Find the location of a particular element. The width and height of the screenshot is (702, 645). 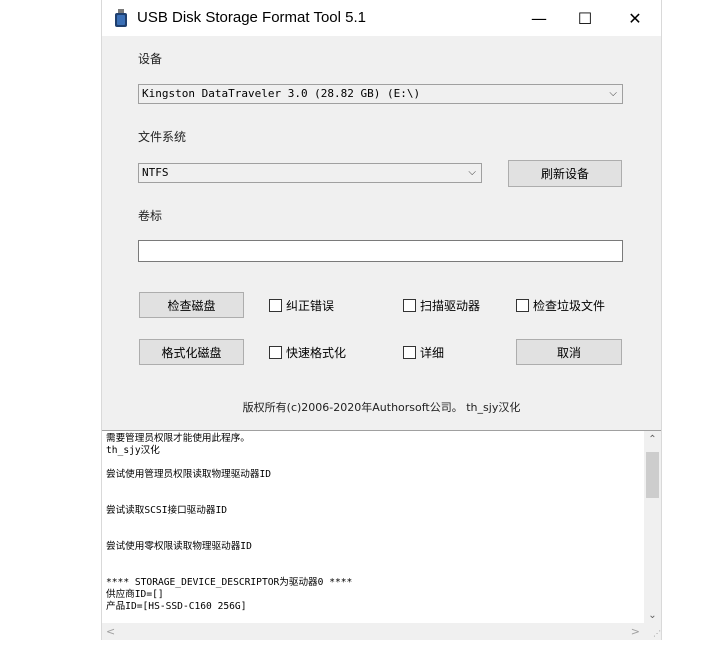

cancel-button: 取消 is located at coordinates (569, 352).